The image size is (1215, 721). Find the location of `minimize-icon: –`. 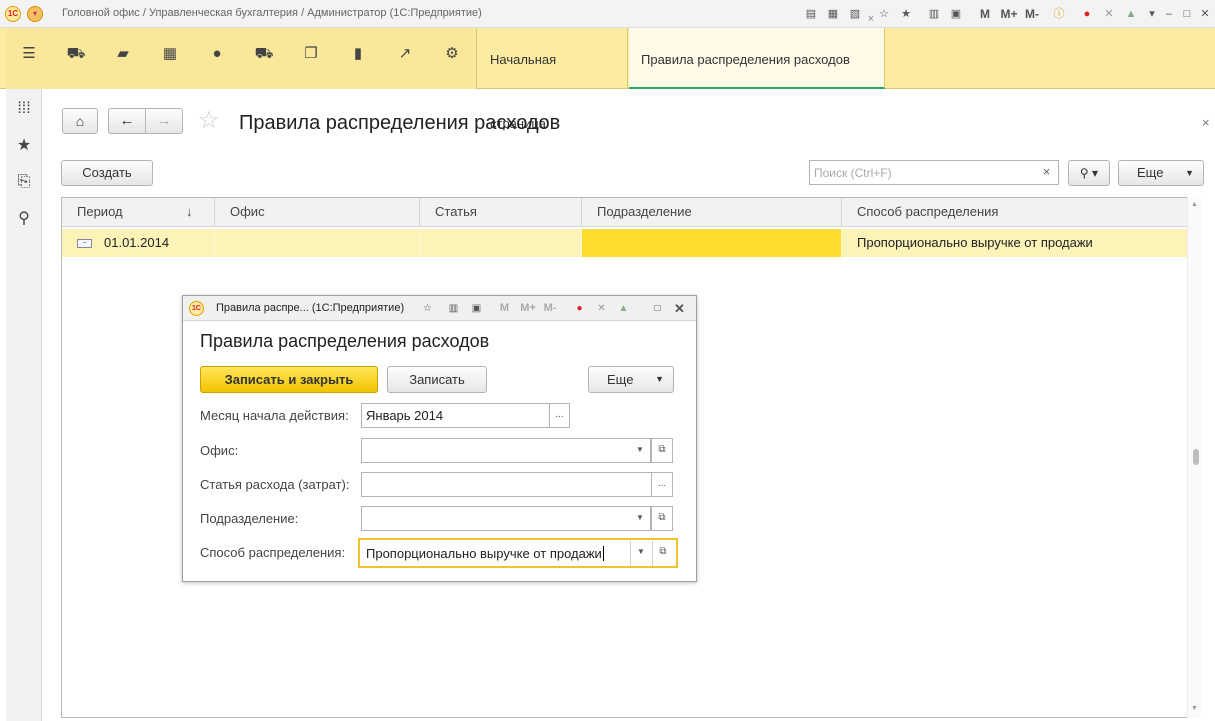

minimize-icon: – is located at coordinates (1169, 14).